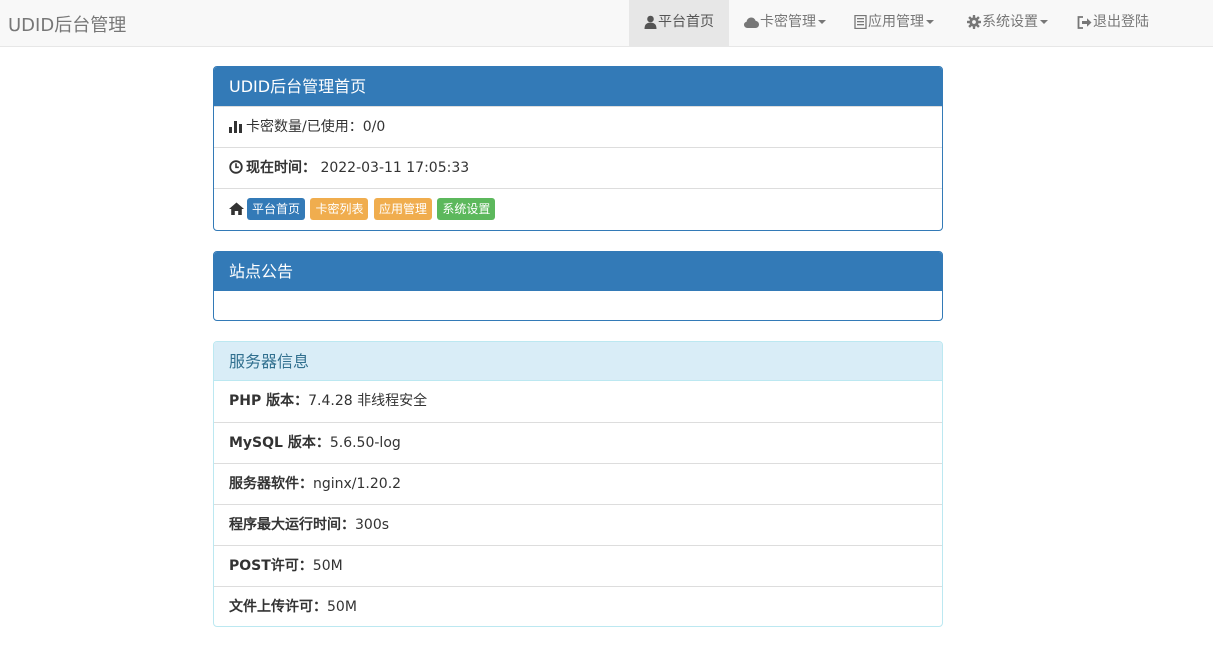  Describe the element at coordinates (606, 23) in the screenshot. I see `top-navbar: UDID后台管理 平台首页 卡密管理 应用管理 系统设置 退出登陆` at that location.